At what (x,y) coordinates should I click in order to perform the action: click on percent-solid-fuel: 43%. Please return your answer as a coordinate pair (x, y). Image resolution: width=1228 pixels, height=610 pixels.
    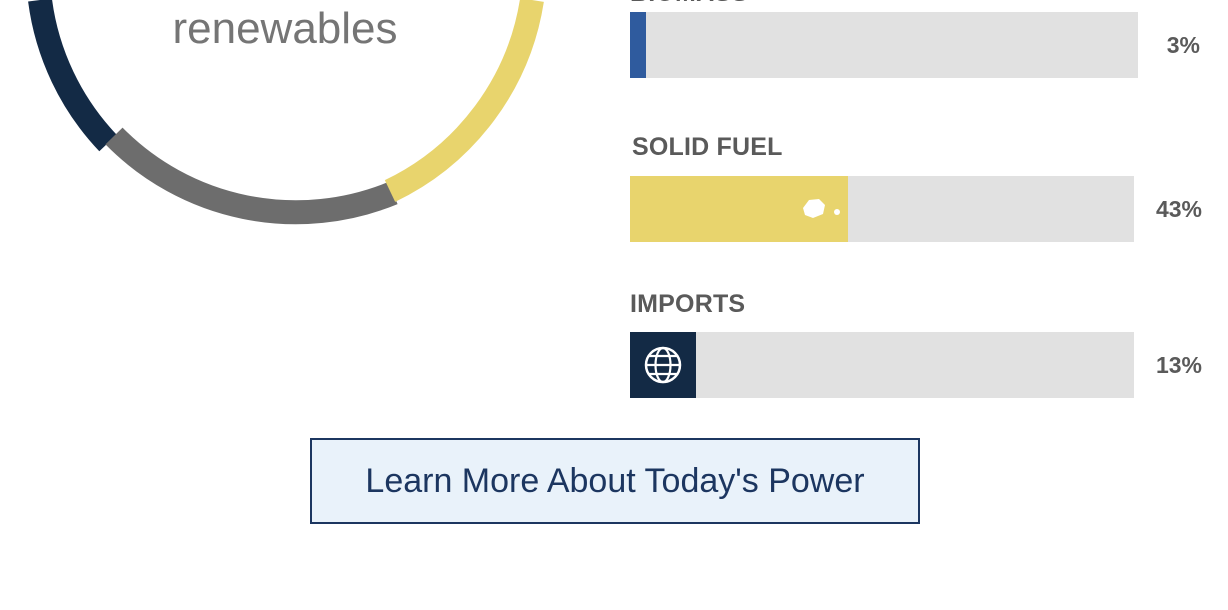
    Looking at the image, I should click on (1178, 209).